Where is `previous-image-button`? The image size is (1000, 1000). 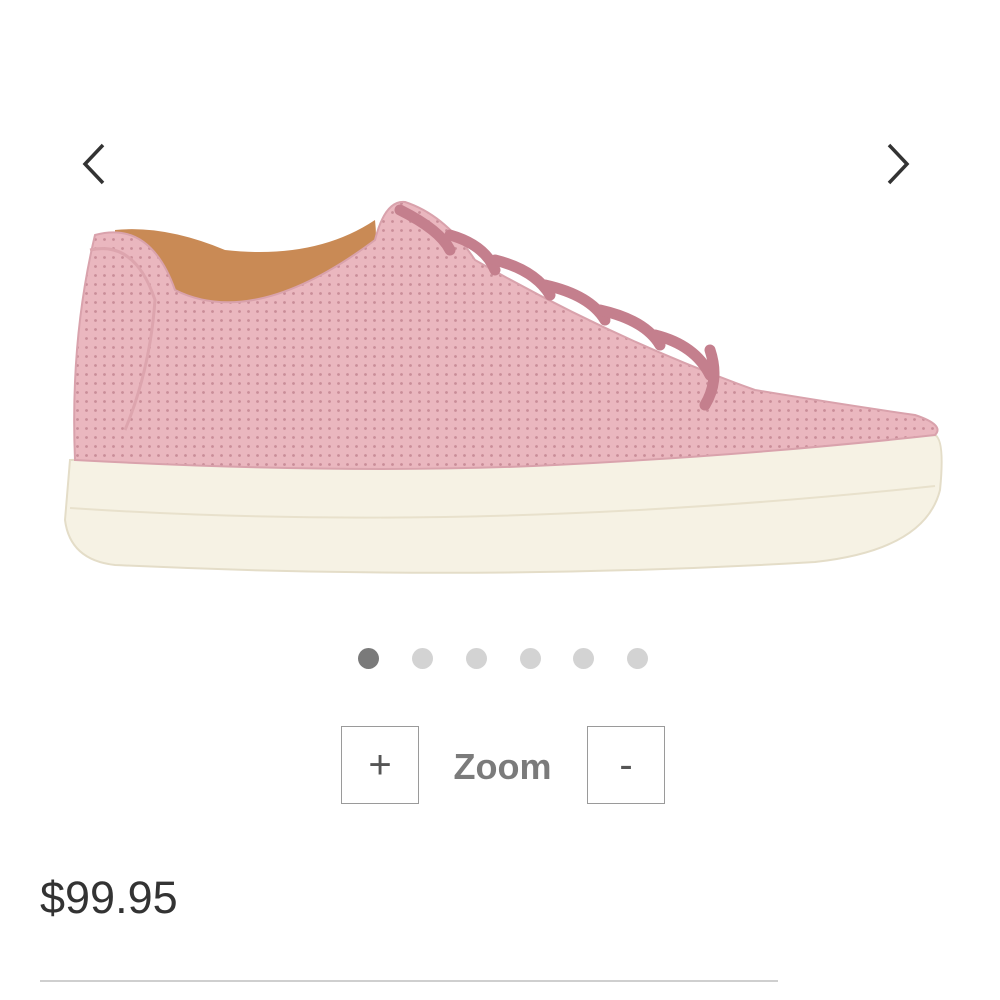
previous-image-button is located at coordinates (94, 164).